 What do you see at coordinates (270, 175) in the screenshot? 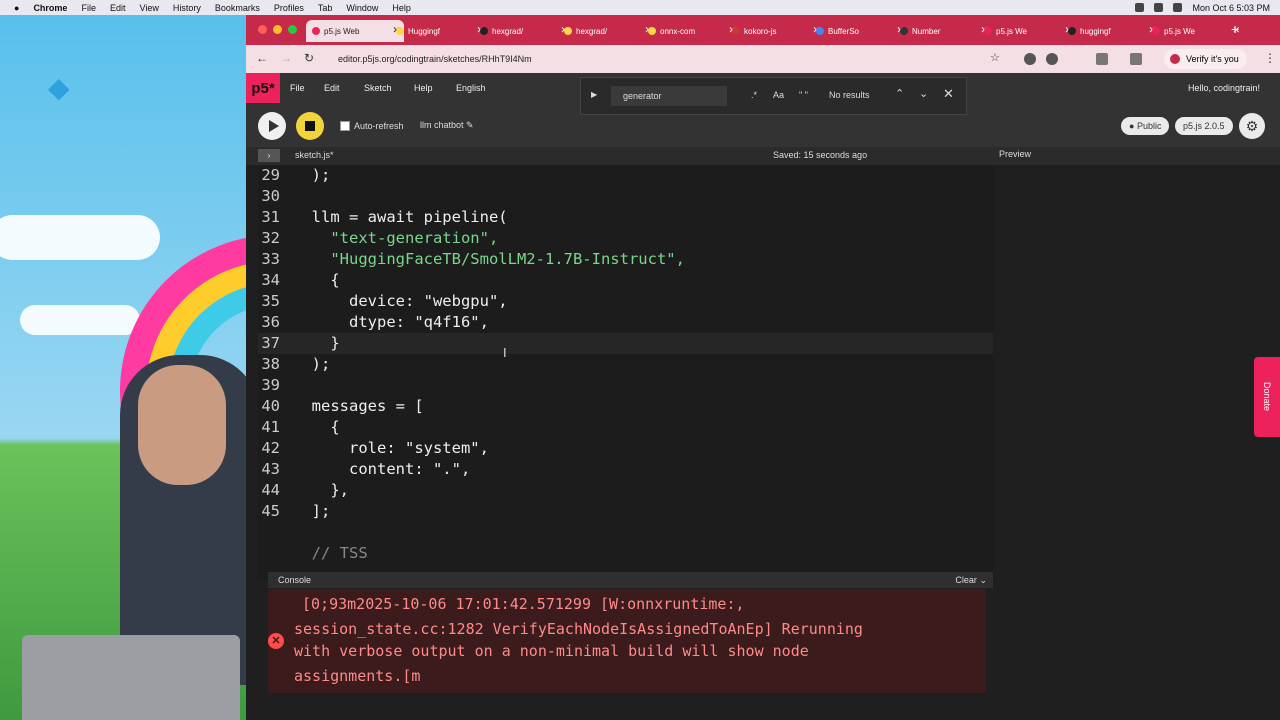
I see `line-number: 29` at bounding box center [270, 175].